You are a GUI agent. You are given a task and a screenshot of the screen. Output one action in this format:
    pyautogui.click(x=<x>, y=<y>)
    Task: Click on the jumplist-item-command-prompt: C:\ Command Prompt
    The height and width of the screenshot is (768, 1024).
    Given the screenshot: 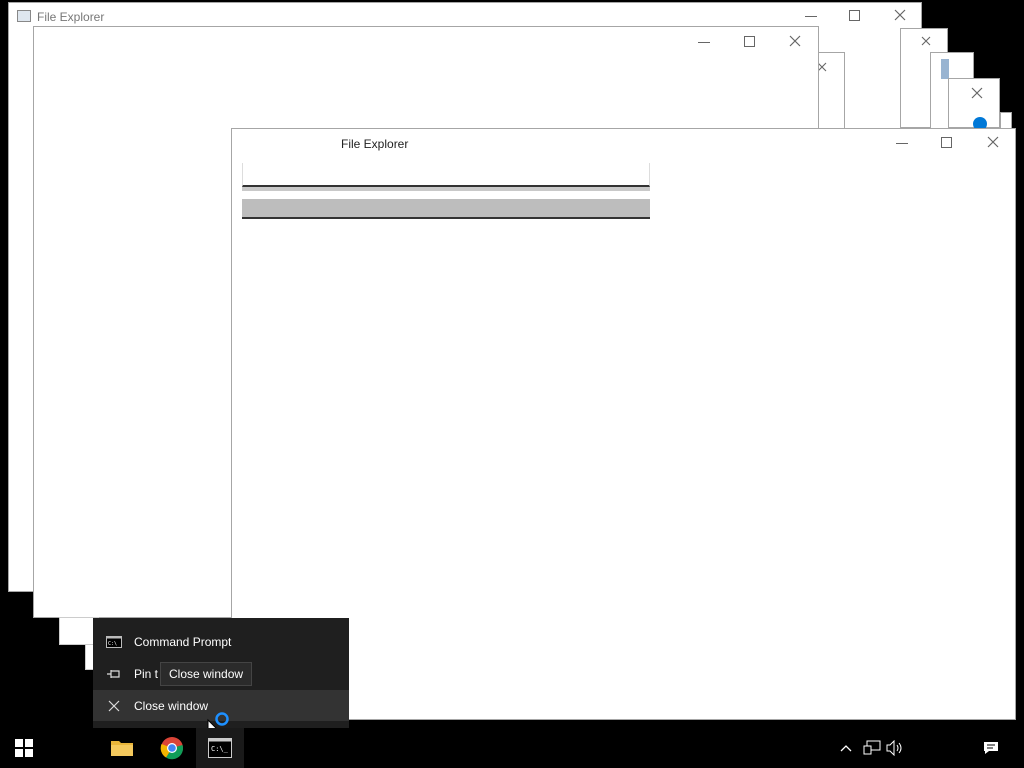 What is the action you would take?
    pyautogui.click(x=221, y=641)
    